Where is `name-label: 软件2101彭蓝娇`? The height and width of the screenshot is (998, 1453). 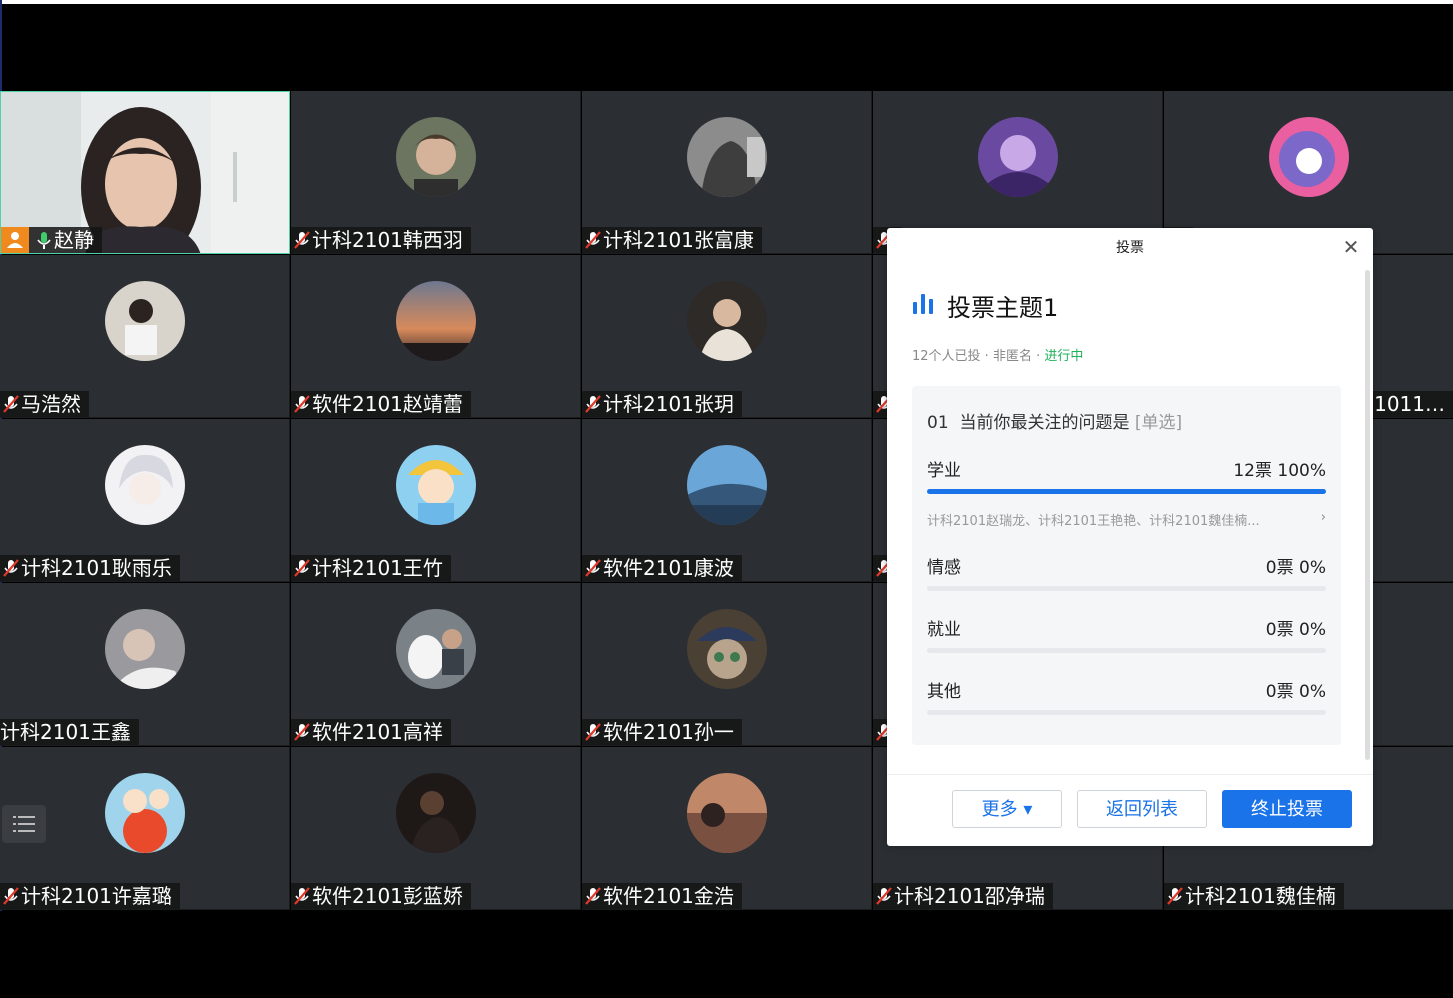
name-label: 软件2101彭蓝娇 is located at coordinates (381, 896).